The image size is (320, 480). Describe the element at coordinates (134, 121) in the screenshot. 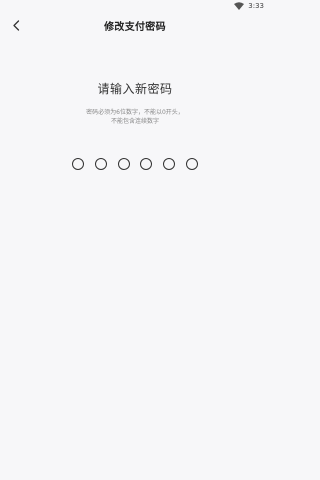

I see `hint-line-2: 不能包含连续数字` at that location.